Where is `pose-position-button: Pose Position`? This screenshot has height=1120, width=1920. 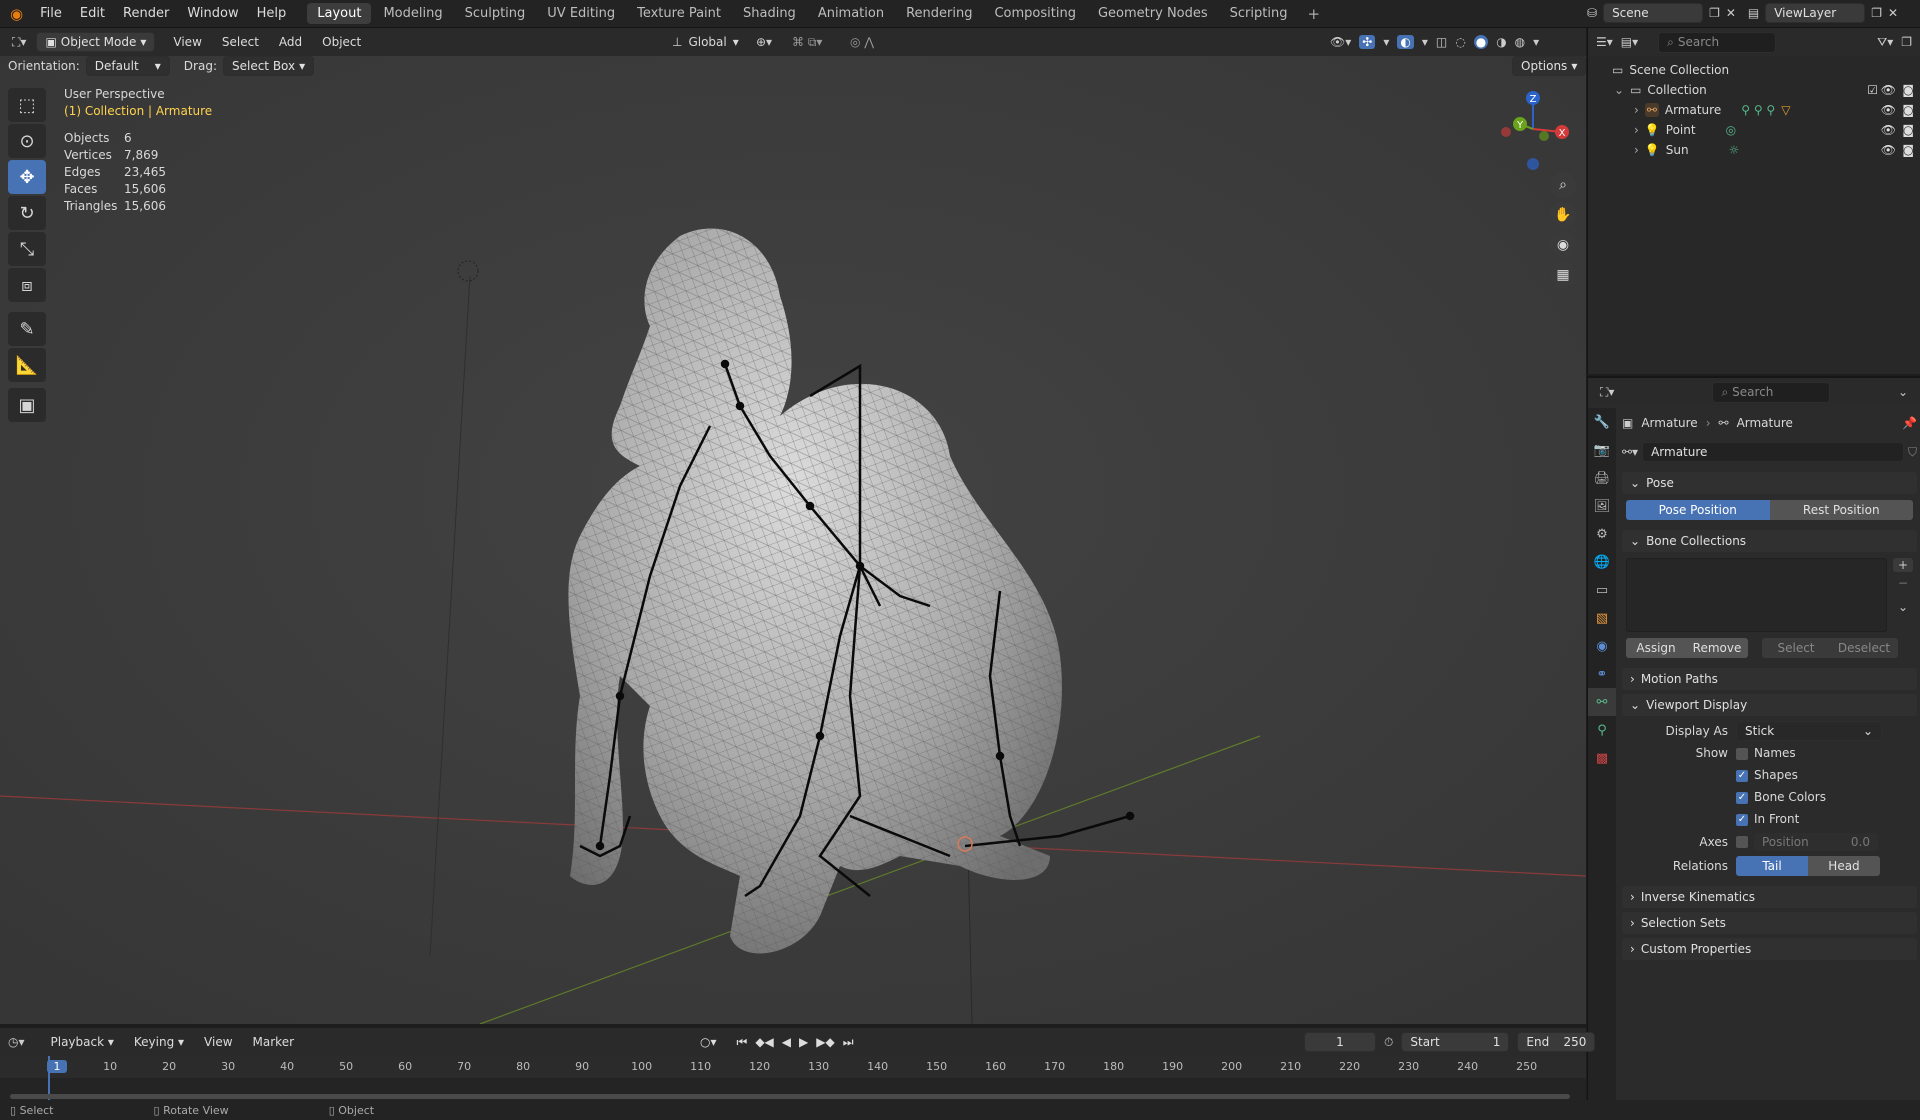
pose-position-button: Pose Position is located at coordinates (1698, 510).